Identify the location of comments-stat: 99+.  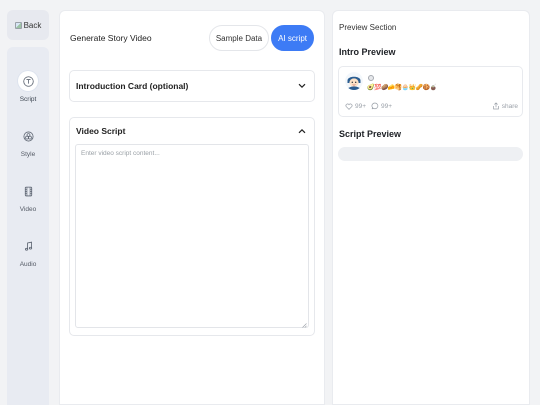
(381, 106).